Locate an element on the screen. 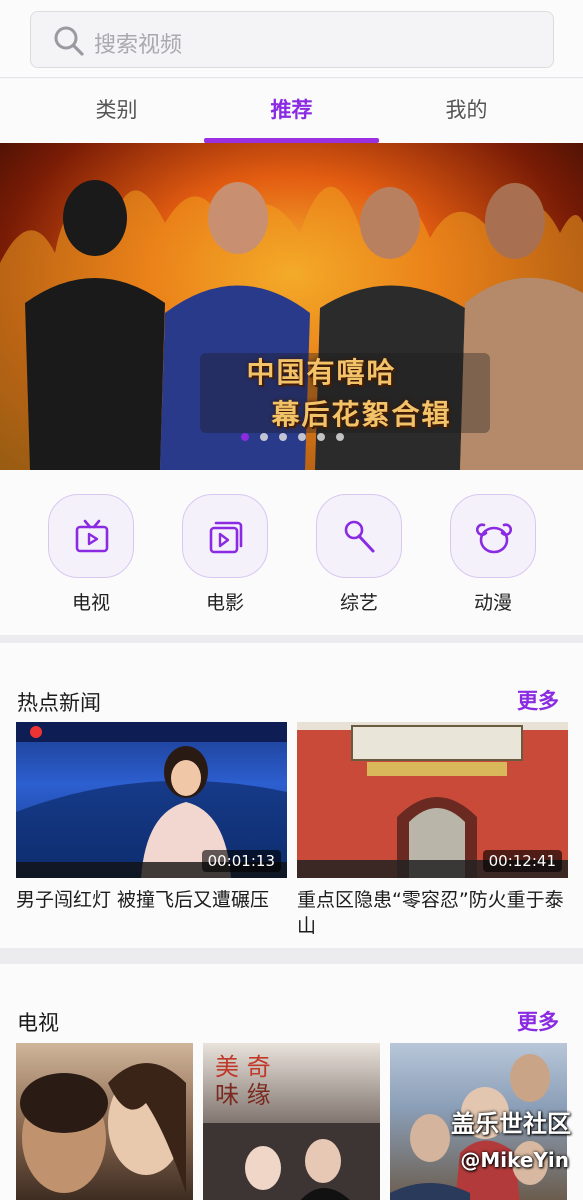 The image size is (583, 1200). category-tv-button is located at coordinates (91, 536).